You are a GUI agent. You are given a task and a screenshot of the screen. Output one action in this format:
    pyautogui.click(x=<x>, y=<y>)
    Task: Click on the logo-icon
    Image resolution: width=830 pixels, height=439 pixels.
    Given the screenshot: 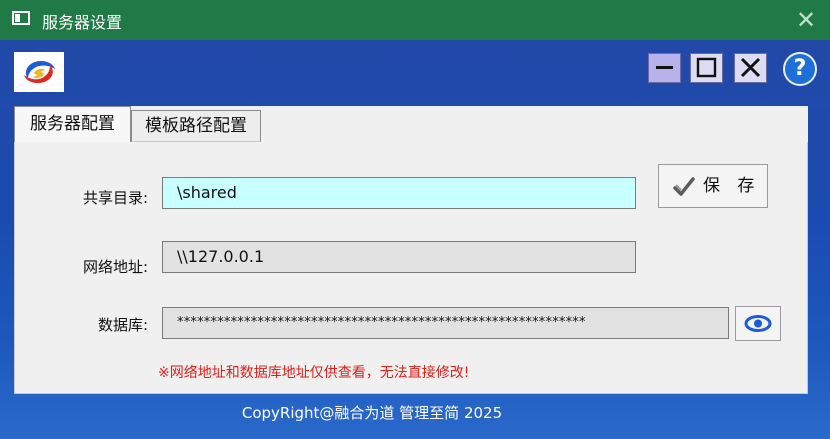 What is the action you would take?
    pyautogui.click(x=39, y=72)
    